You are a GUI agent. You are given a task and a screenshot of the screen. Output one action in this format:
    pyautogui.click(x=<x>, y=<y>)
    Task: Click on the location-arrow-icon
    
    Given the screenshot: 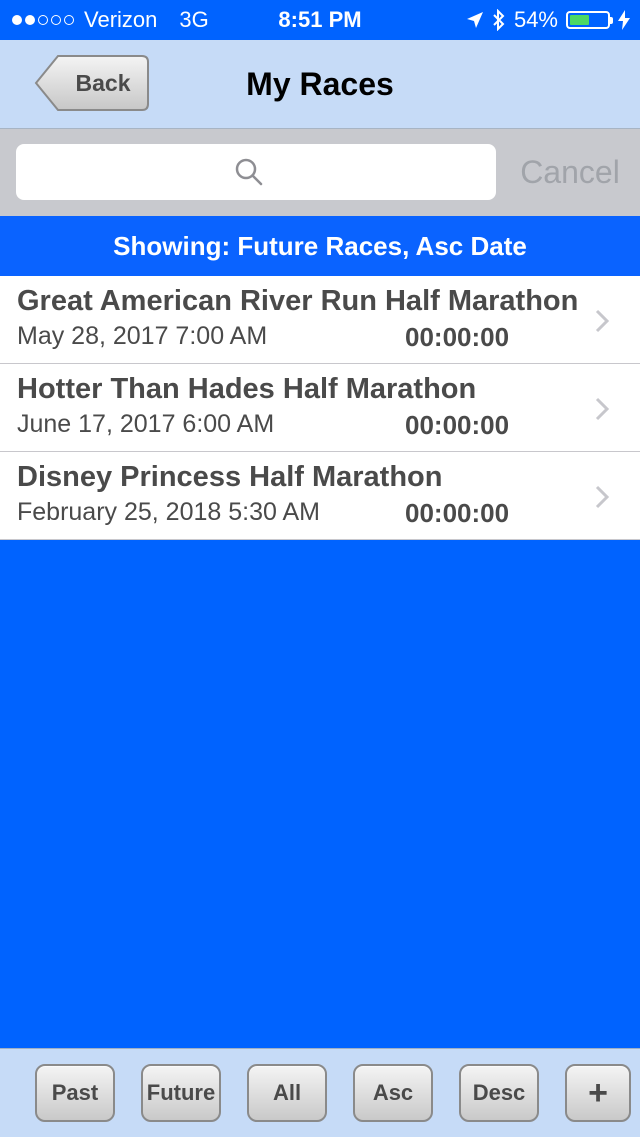 What is the action you would take?
    pyautogui.click(x=474, y=20)
    